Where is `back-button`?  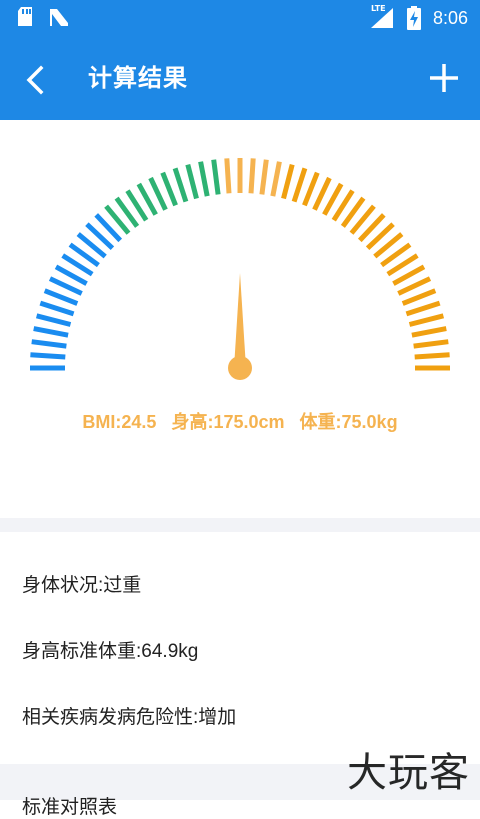 back-button is located at coordinates (36, 80).